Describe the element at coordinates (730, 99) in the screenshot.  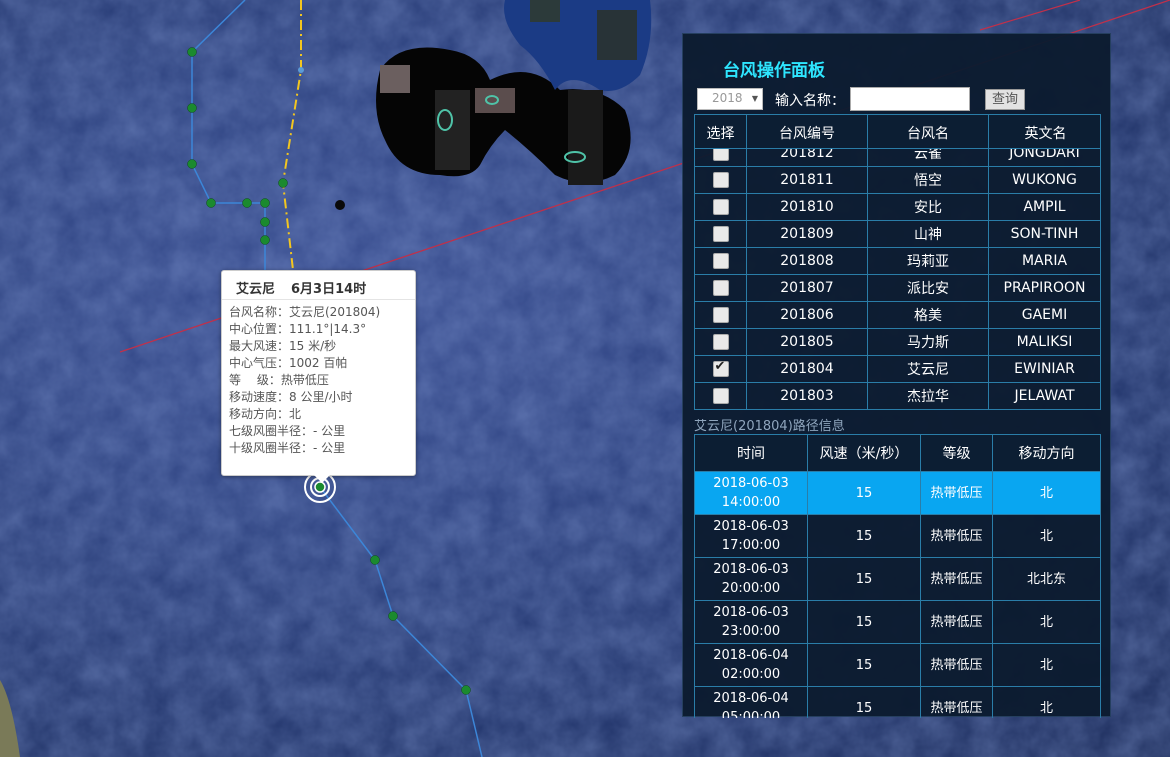
I see `year-select: 2018 ▼` at that location.